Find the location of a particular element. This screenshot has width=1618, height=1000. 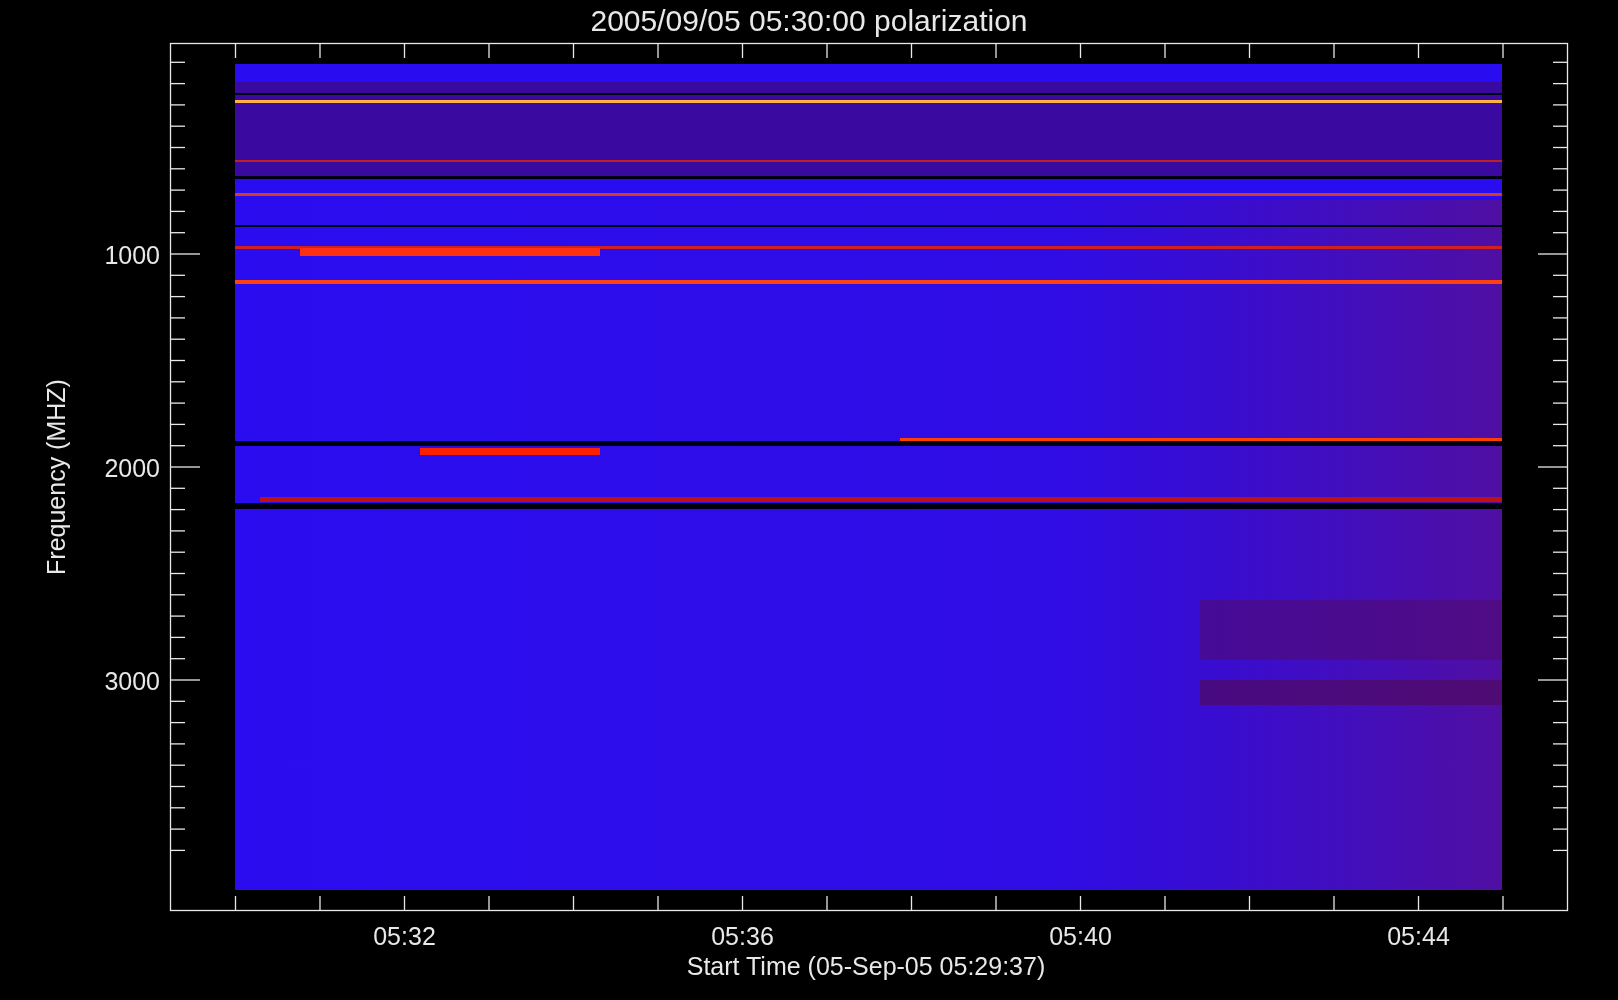

chart-title: 2005/09/05 05:30:00 polarization is located at coordinates (809, 20).